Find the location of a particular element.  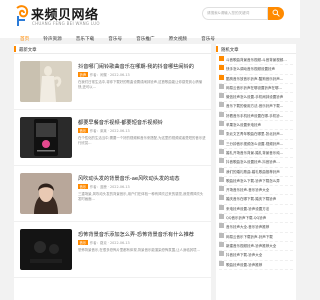

sidebar-list-item: 快手怎么调动音乐视频设置铃声 is located at coordinates (256, 70).